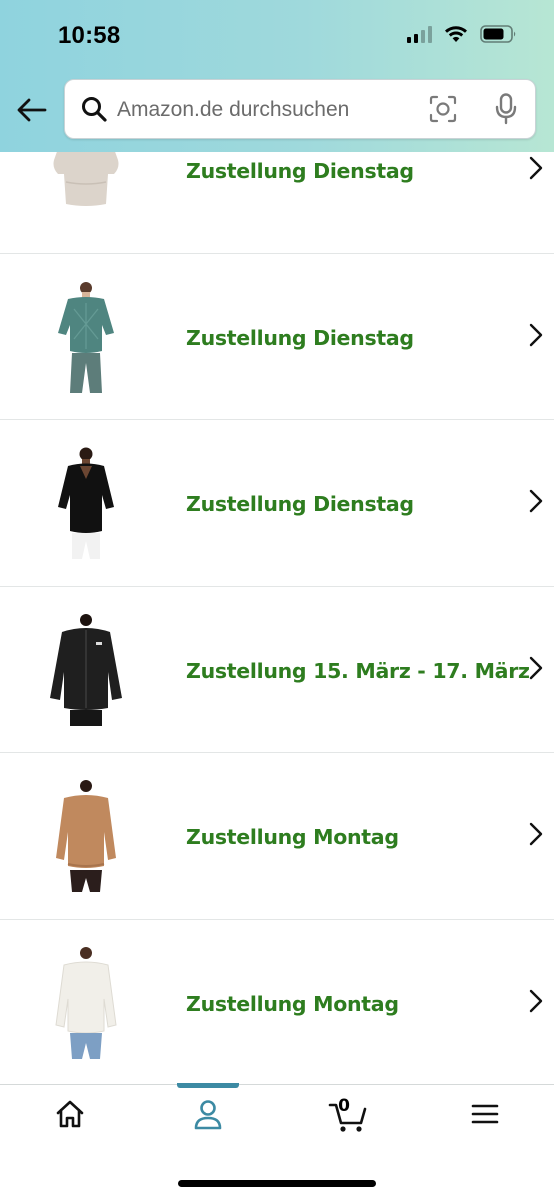  I want to click on product-image-camel-sweatshirt, so click(86, 836).